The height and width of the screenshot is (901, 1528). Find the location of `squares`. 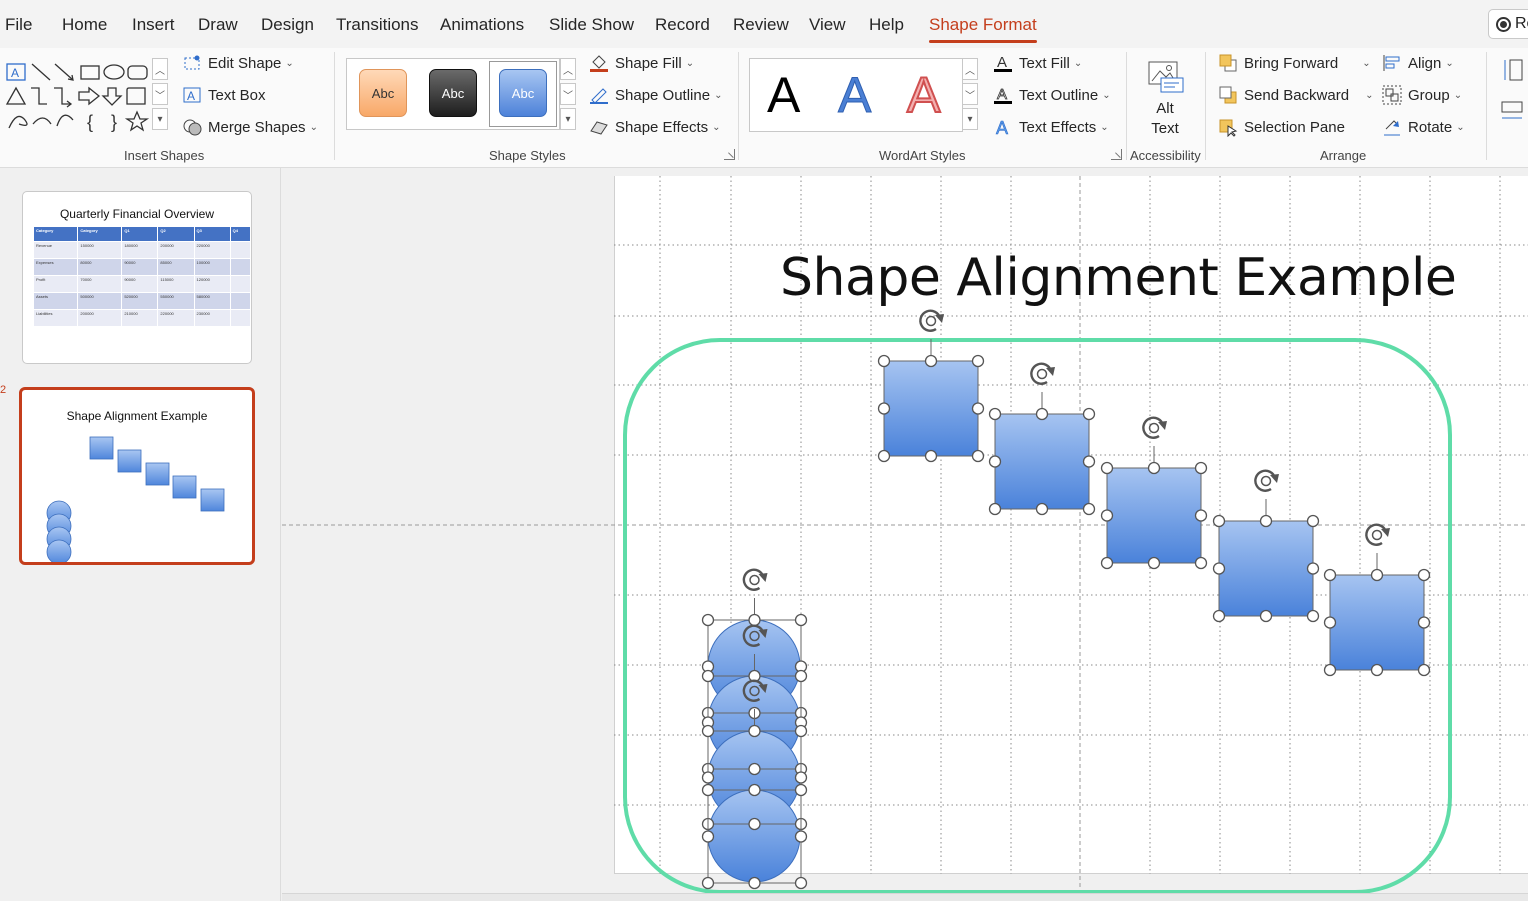

squares is located at coordinates (1154, 515).